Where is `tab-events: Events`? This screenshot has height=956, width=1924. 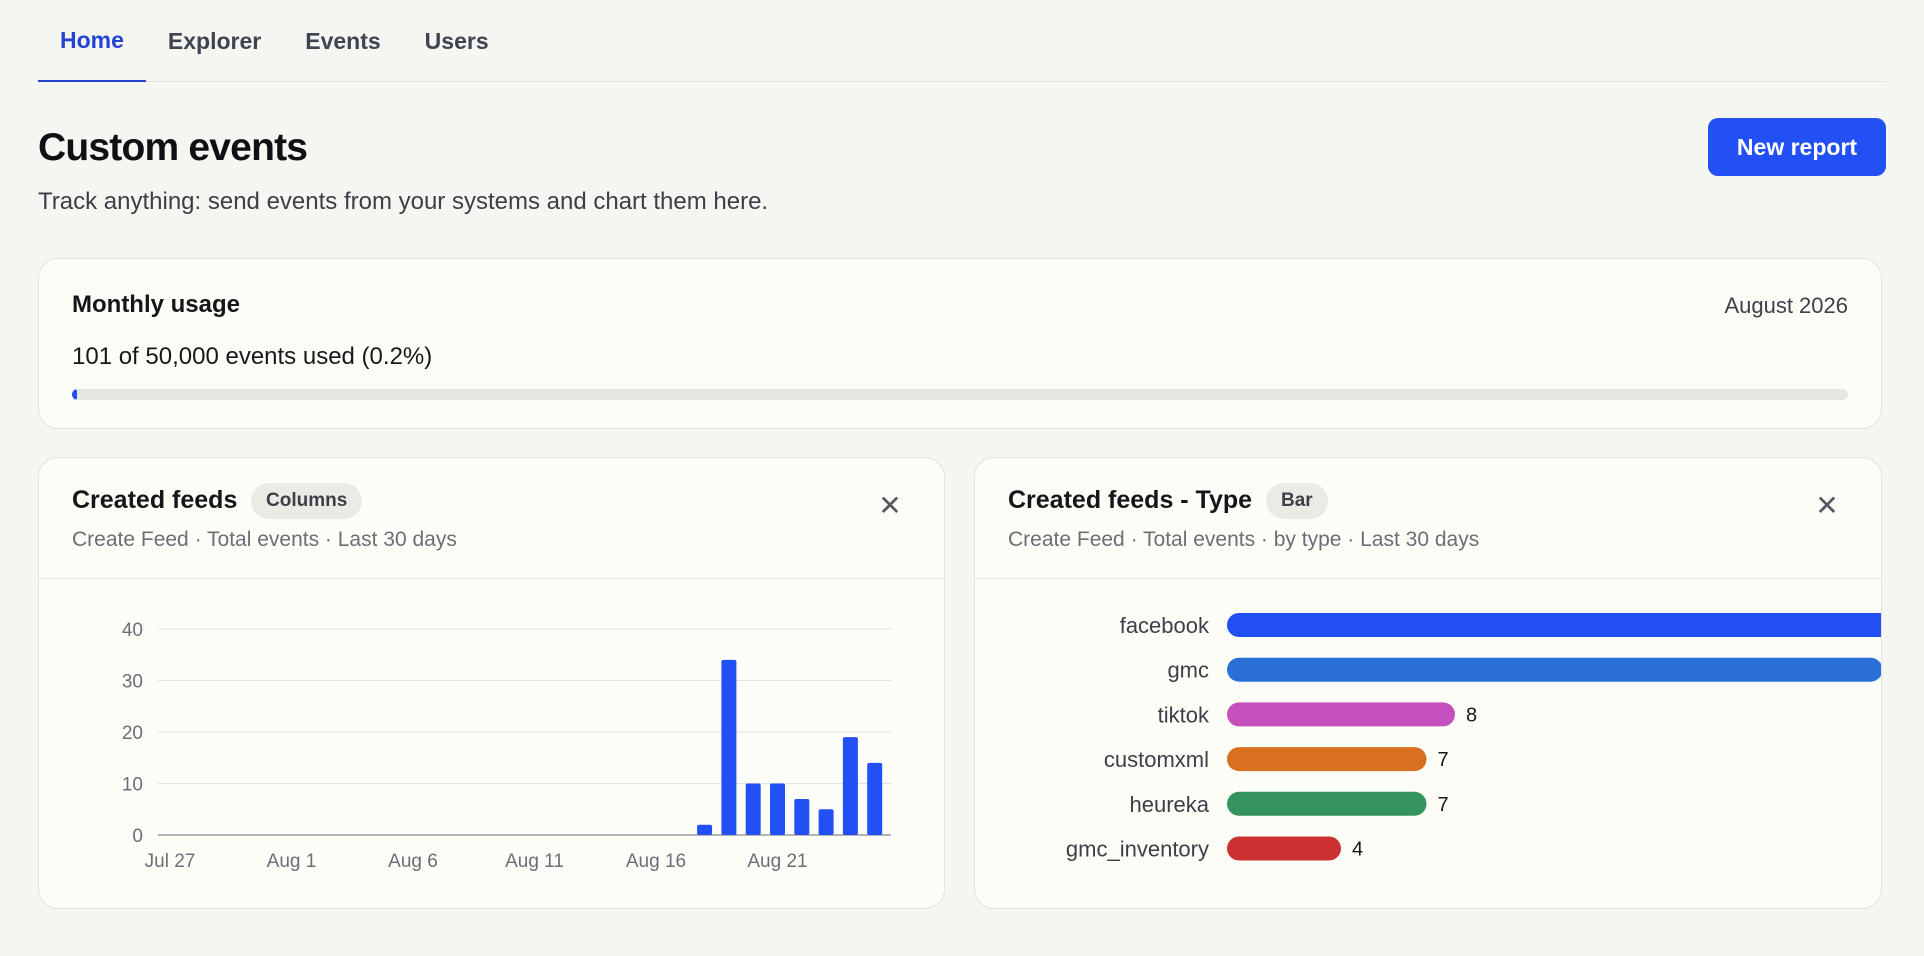
tab-events: Events is located at coordinates (342, 41).